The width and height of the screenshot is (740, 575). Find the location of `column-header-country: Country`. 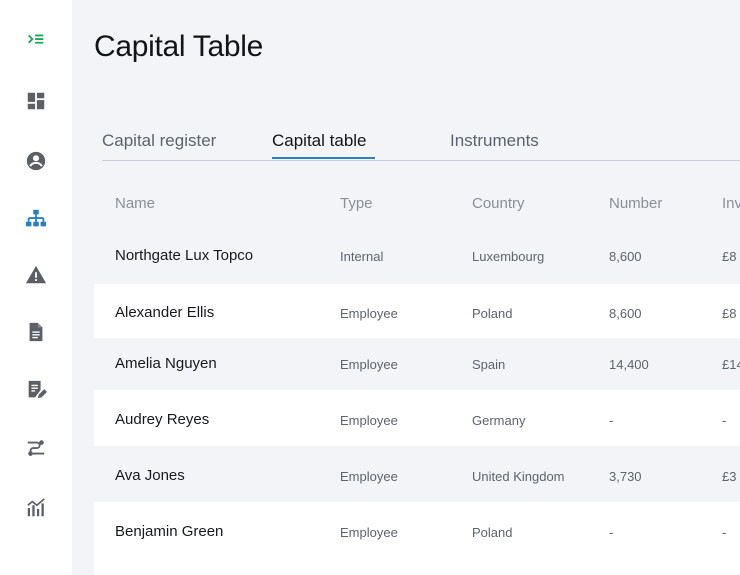

column-header-country: Country is located at coordinates (498, 203).